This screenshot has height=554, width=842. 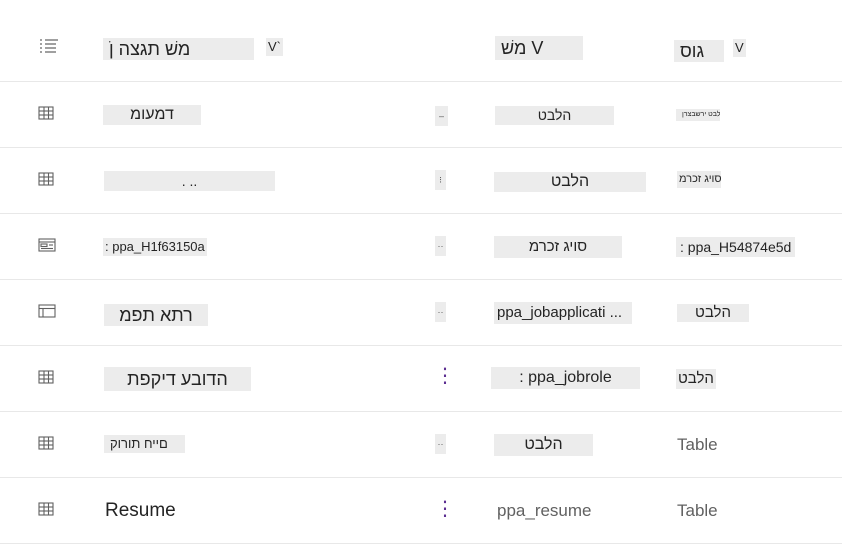 I want to click on view-icon, so click(x=47, y=311).